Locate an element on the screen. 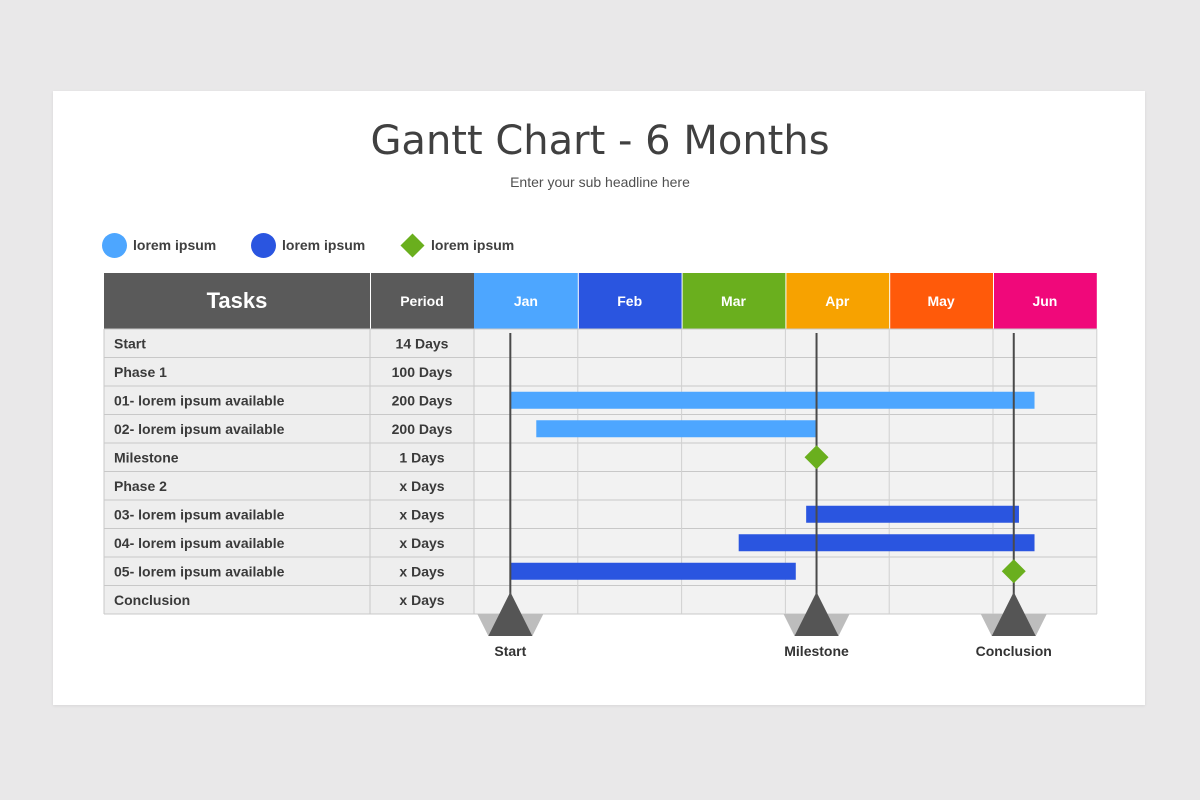  month-label-jun: Jun is located at coordinates (1044, 301).